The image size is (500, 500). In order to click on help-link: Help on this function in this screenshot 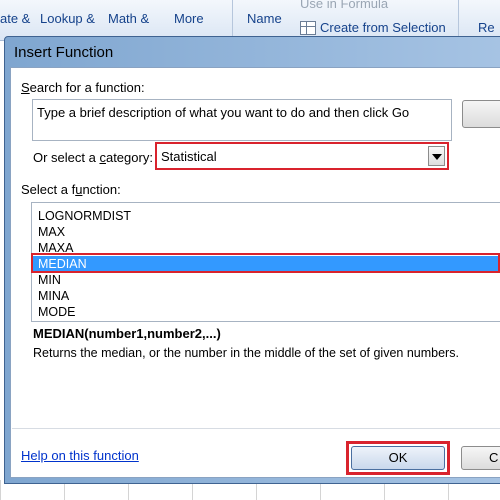, I will do `click(80, 455)`.